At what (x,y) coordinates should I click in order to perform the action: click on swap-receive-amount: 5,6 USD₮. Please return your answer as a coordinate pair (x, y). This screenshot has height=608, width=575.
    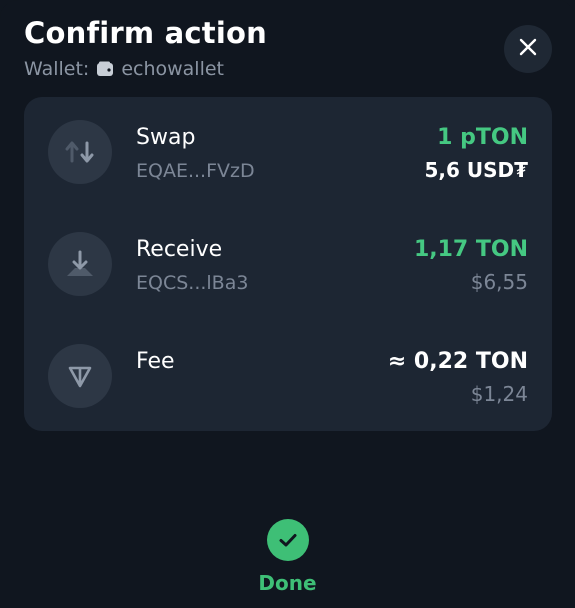
    Looking at the image, I should click on (476, 170).